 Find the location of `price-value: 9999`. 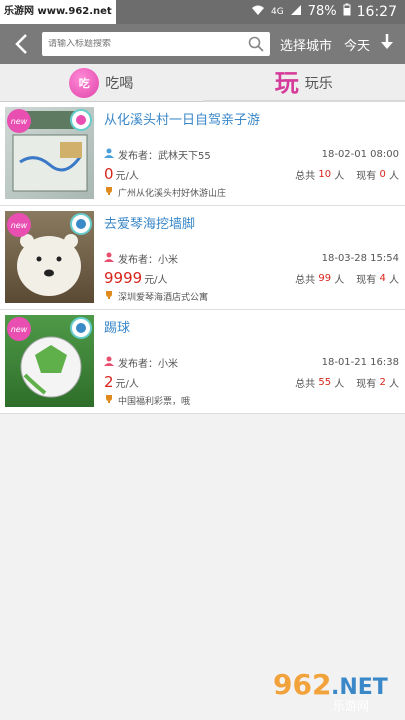

price-value: 9999 is located at coordinates (123, 278).